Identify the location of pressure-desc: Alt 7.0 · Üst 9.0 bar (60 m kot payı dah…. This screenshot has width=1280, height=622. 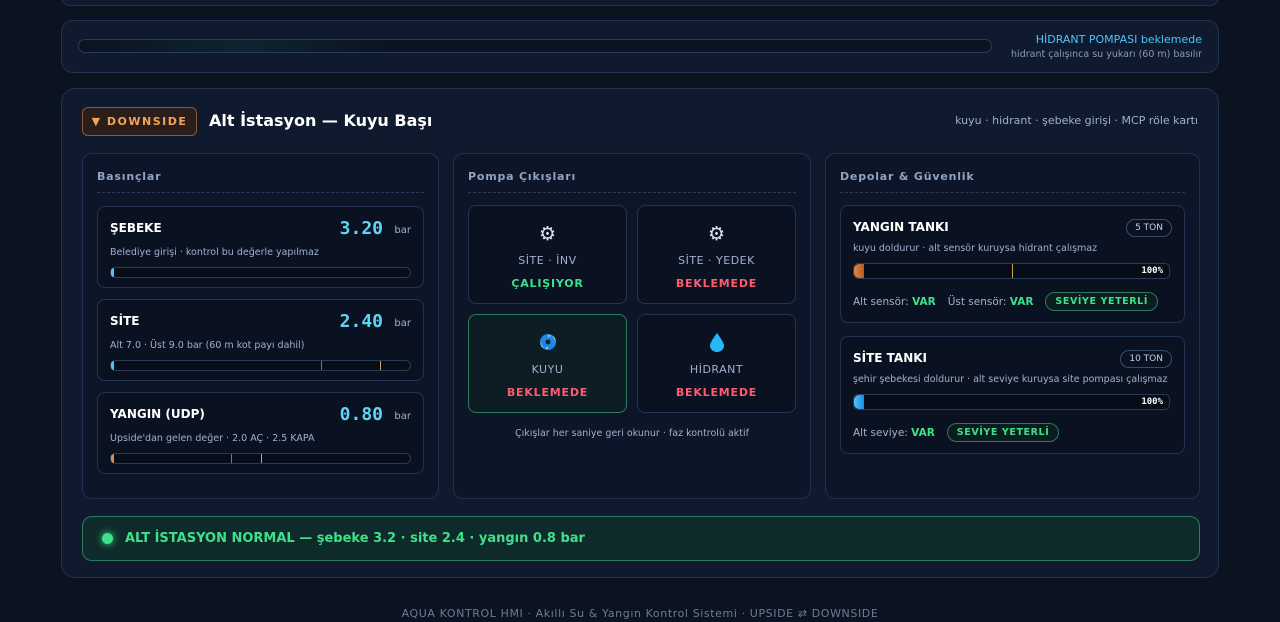
(207, 345).